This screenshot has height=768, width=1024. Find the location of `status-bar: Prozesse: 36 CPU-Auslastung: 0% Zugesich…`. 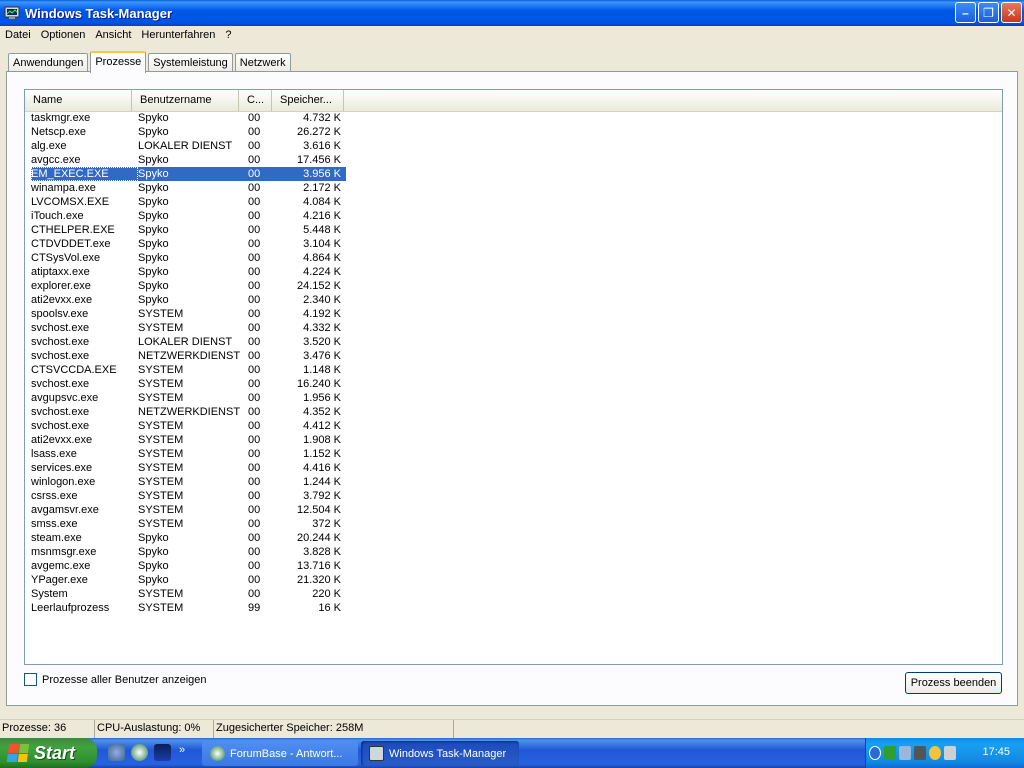

status-bar: Prozesse: 36 CPU-Auslastung: 0% Zugesich… is located at coordinates (512, 728).